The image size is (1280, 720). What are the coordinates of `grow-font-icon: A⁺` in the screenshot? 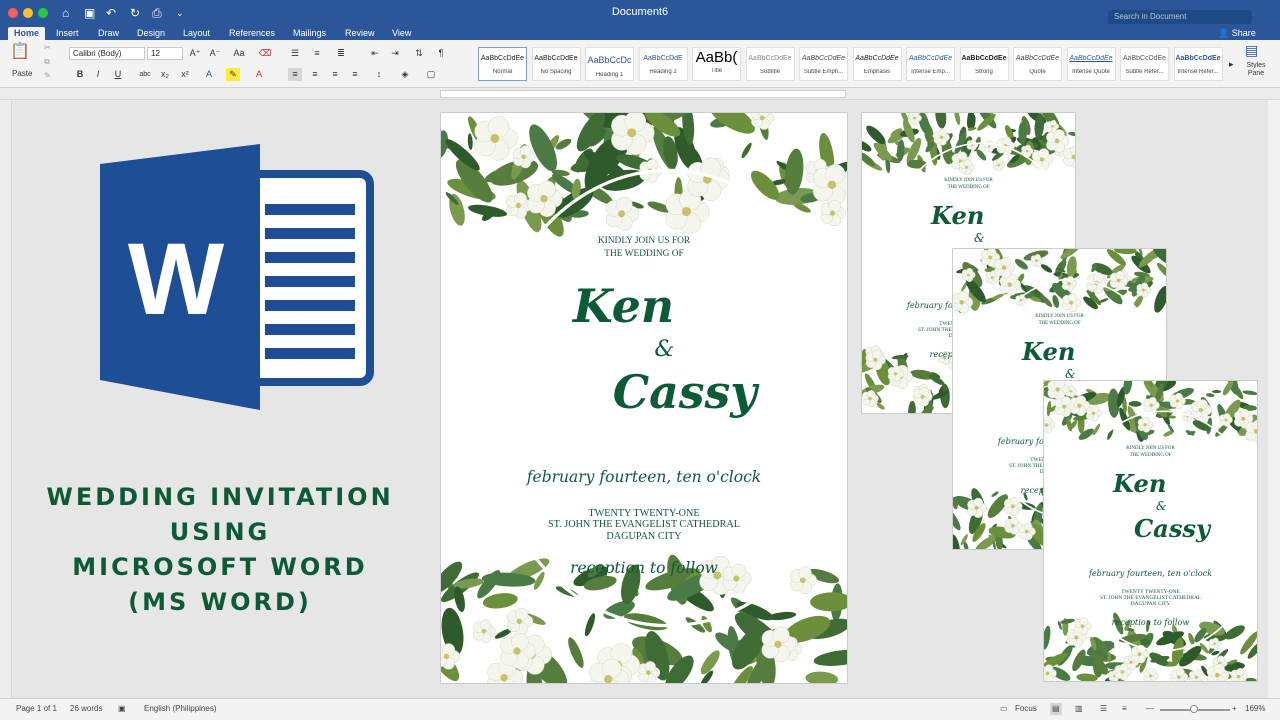 It's located at (195, 53).